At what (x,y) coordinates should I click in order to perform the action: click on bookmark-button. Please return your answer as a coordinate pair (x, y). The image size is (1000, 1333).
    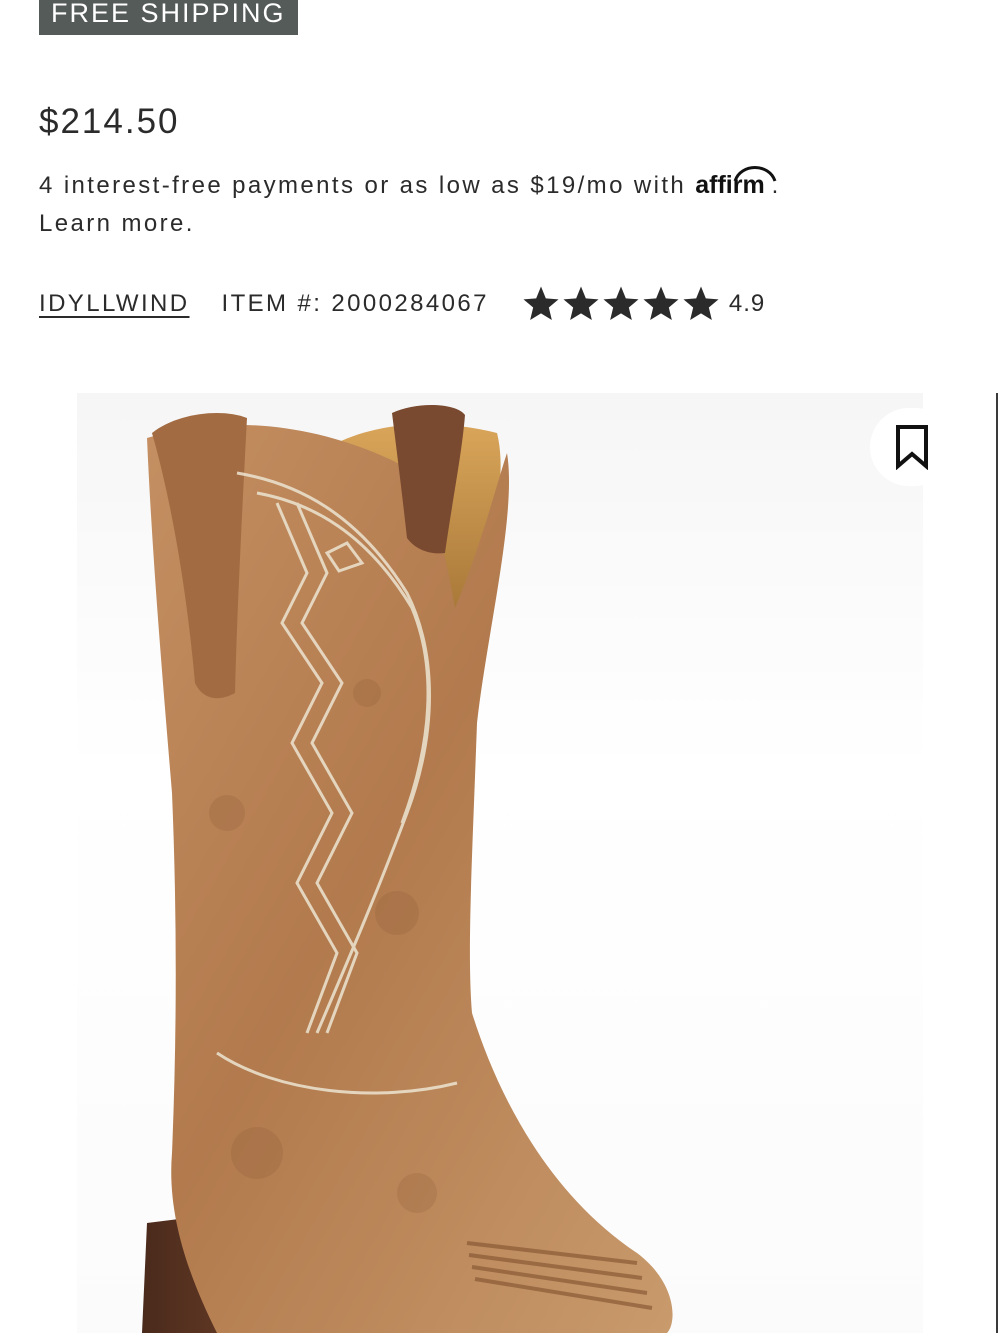
    Looking at the image, I should click on (912, 447).